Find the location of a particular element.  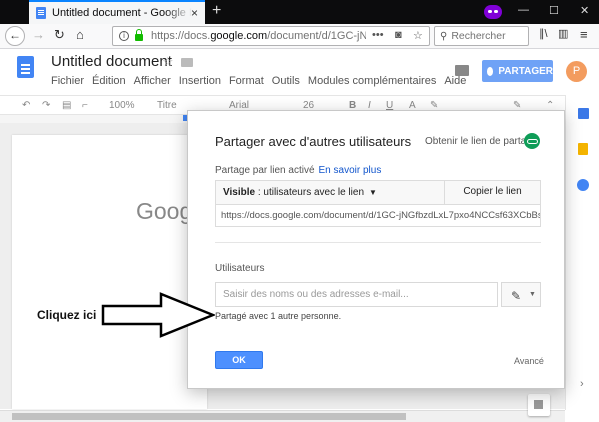

menu-help: Aide is located at coordinates (455, 81).